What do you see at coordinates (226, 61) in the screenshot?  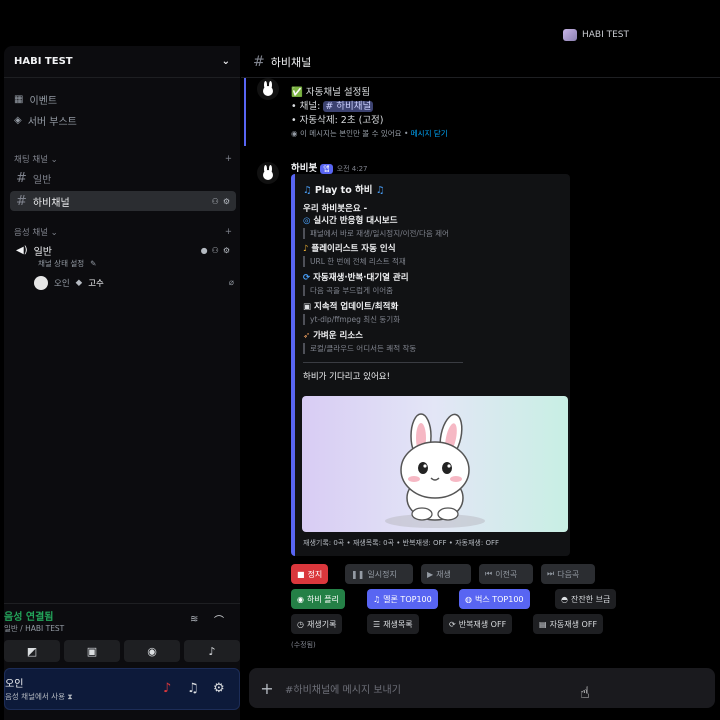 I see `chevron-down-icon: ⌄` at bounding box center [226, 61].